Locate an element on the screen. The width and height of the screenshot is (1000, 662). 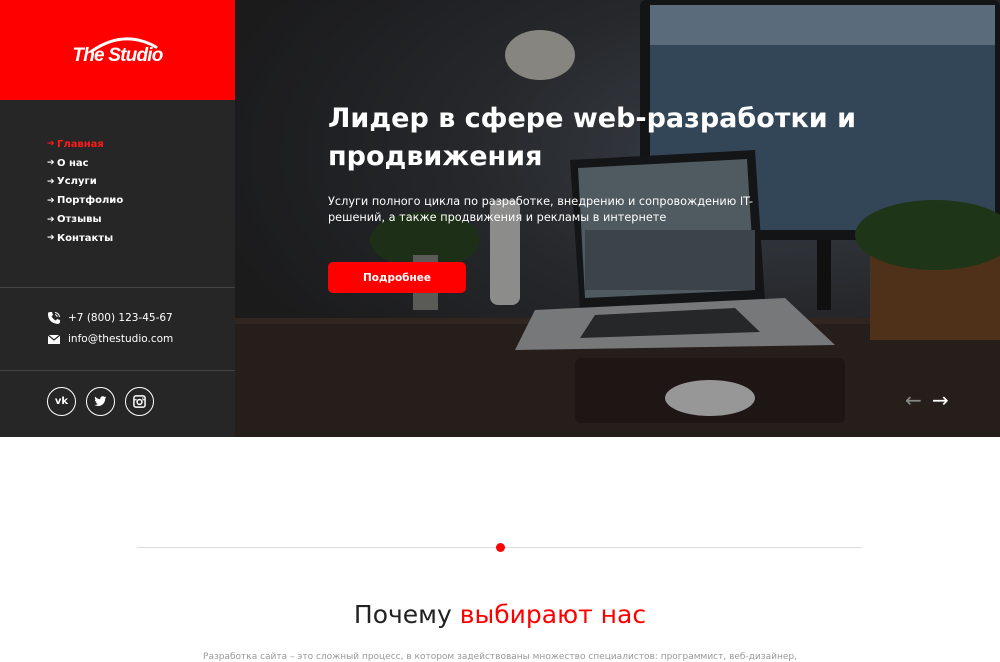
logo: The Studio is located at coordinates (117, 50).